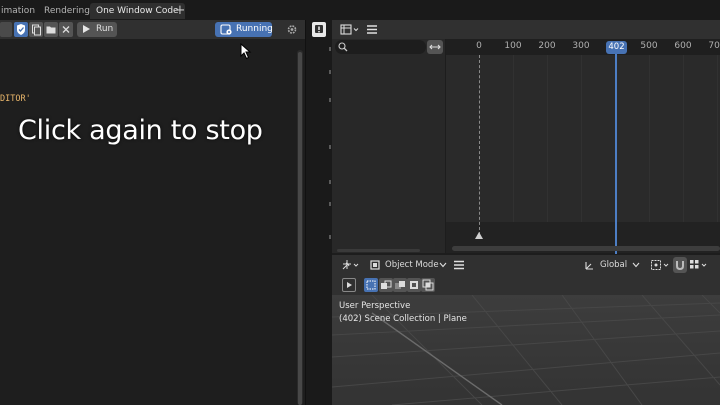 This screenshot has height=405, width=720. What do you see at coordinates (21, 29) in the screenshot?
I see `fake-user-toggle` at bounding box center [21, 29].